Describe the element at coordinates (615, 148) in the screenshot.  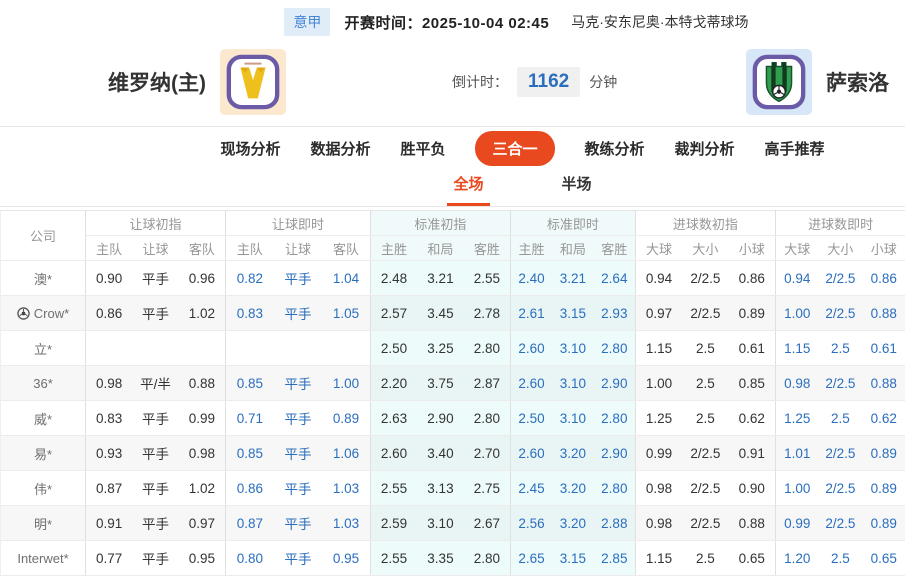
I see `nav-tab-教练分析: 教练分析` at that location.